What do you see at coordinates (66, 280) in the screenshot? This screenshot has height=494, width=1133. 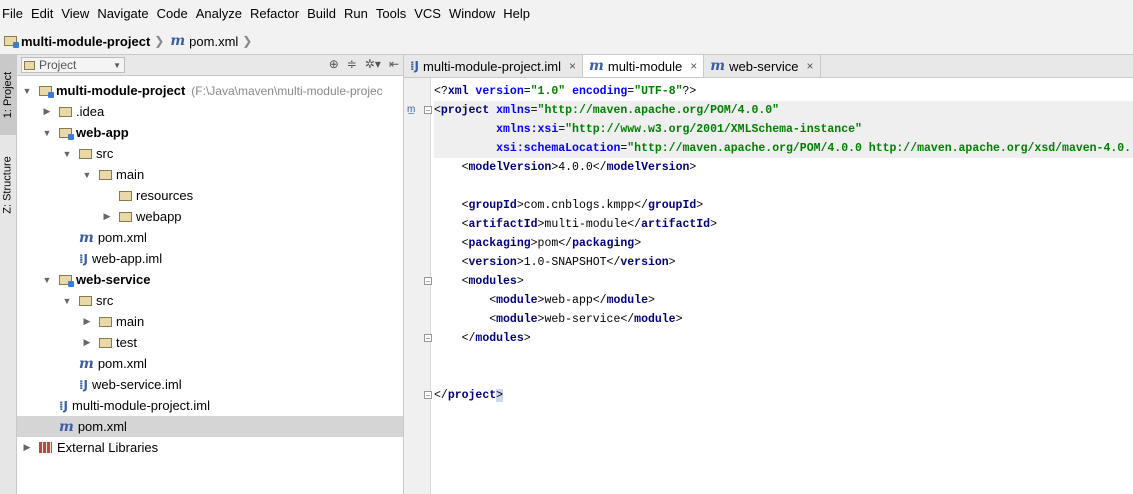 I see `module-folder-icon` at bounding box center [66, 280].